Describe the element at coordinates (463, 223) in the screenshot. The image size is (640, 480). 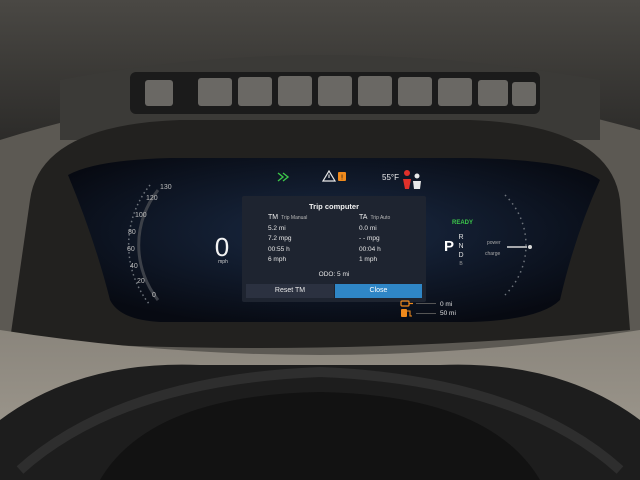
I see `ready-indicator: READY` at that location.